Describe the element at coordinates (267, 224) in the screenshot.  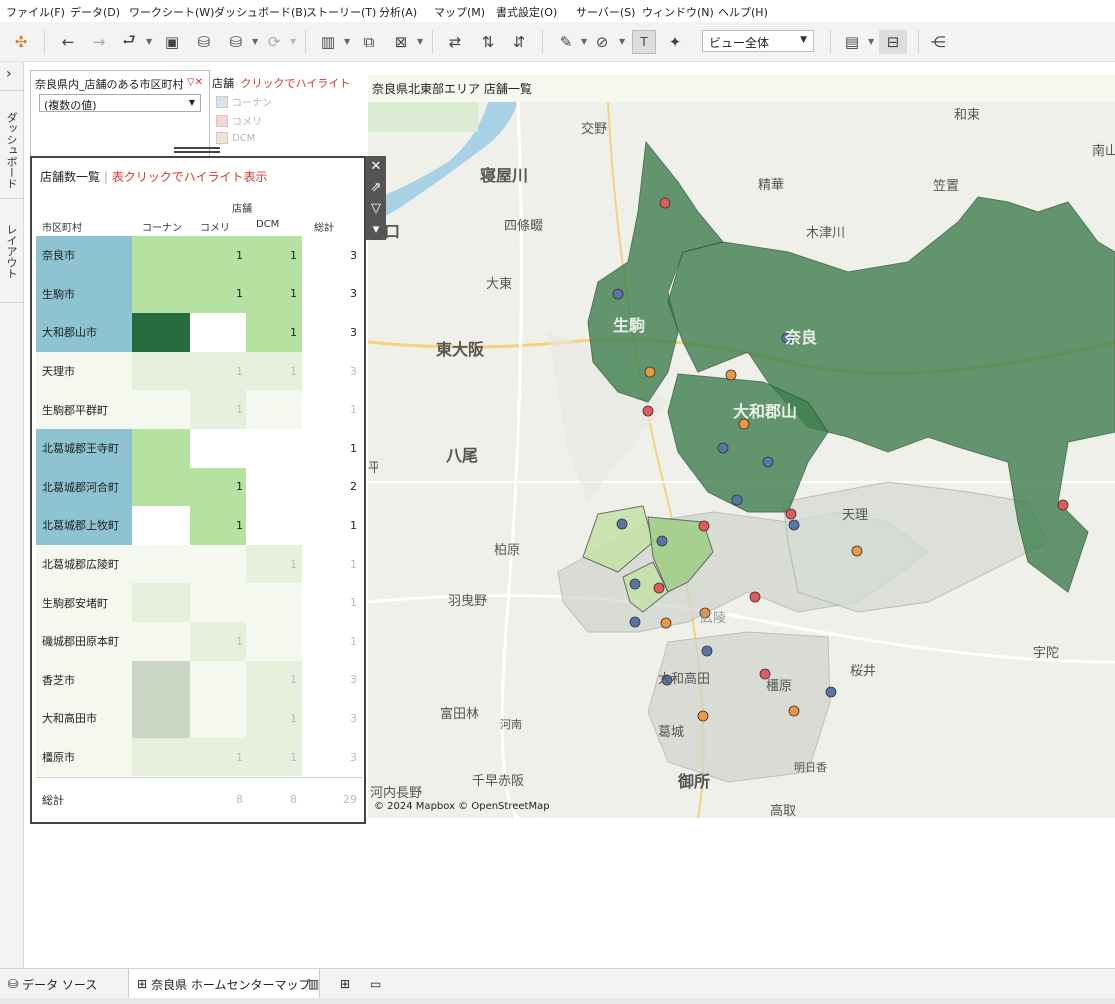
I see `column-header: DCM` at that location.